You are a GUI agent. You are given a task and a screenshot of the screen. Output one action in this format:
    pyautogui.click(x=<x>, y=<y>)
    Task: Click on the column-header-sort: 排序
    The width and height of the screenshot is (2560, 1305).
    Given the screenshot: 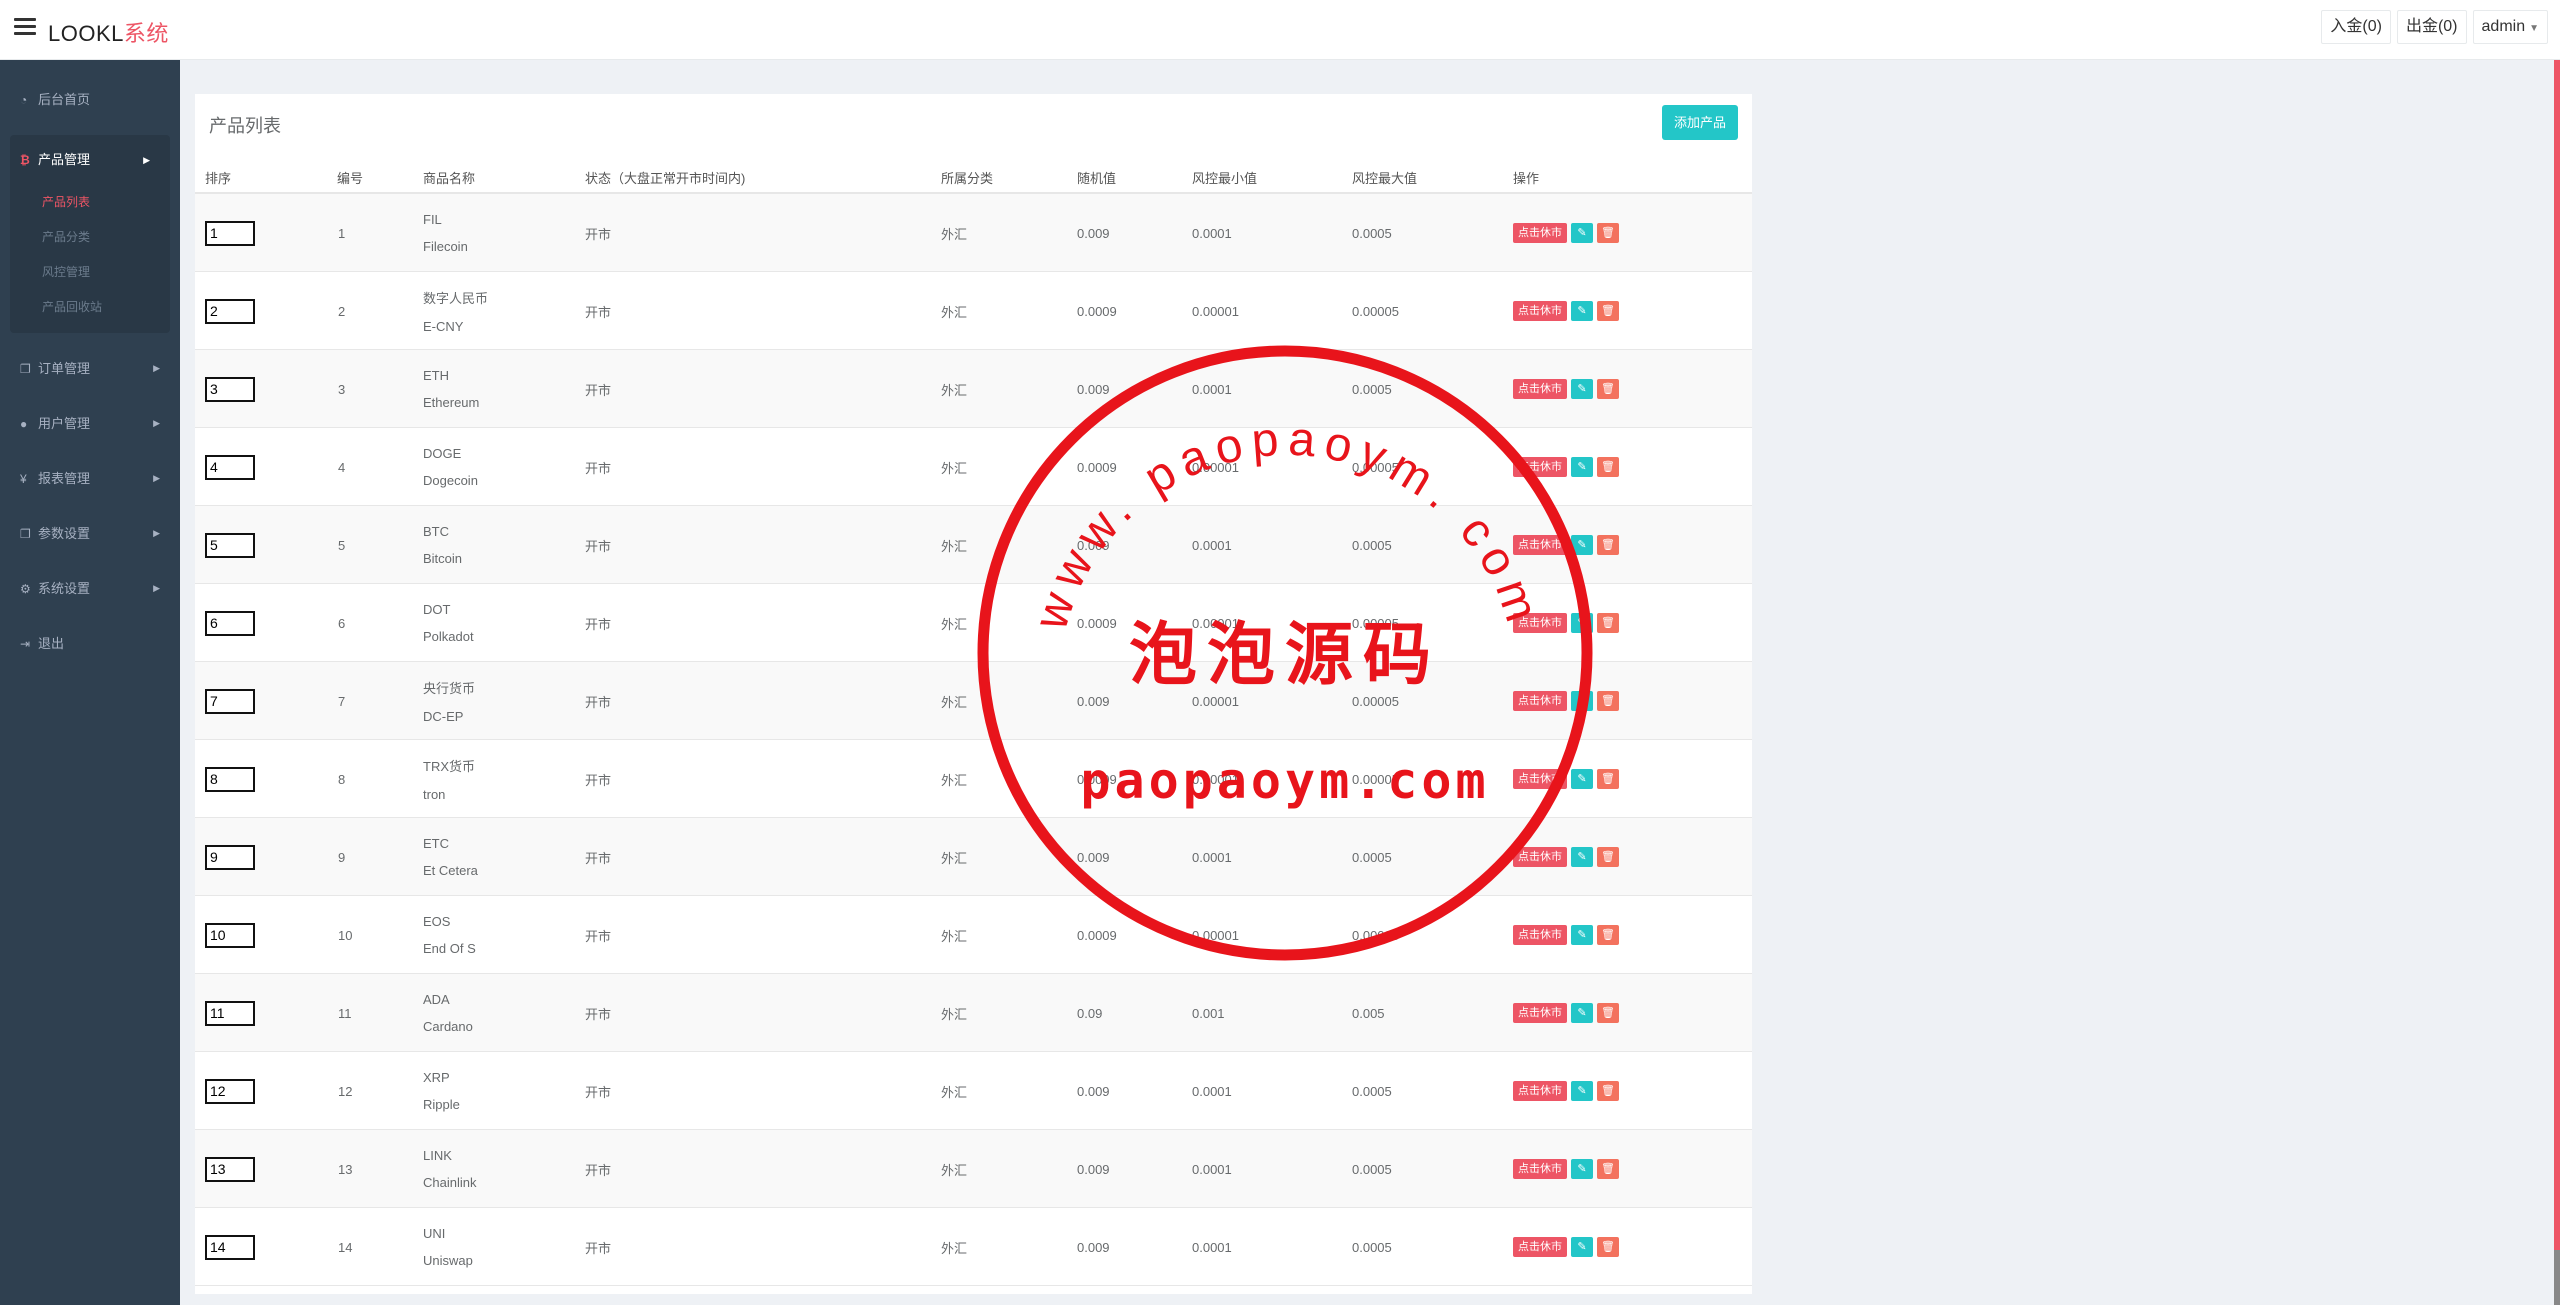 What is the action you would take?
    pyautogui.click(x=218, y=177)
    